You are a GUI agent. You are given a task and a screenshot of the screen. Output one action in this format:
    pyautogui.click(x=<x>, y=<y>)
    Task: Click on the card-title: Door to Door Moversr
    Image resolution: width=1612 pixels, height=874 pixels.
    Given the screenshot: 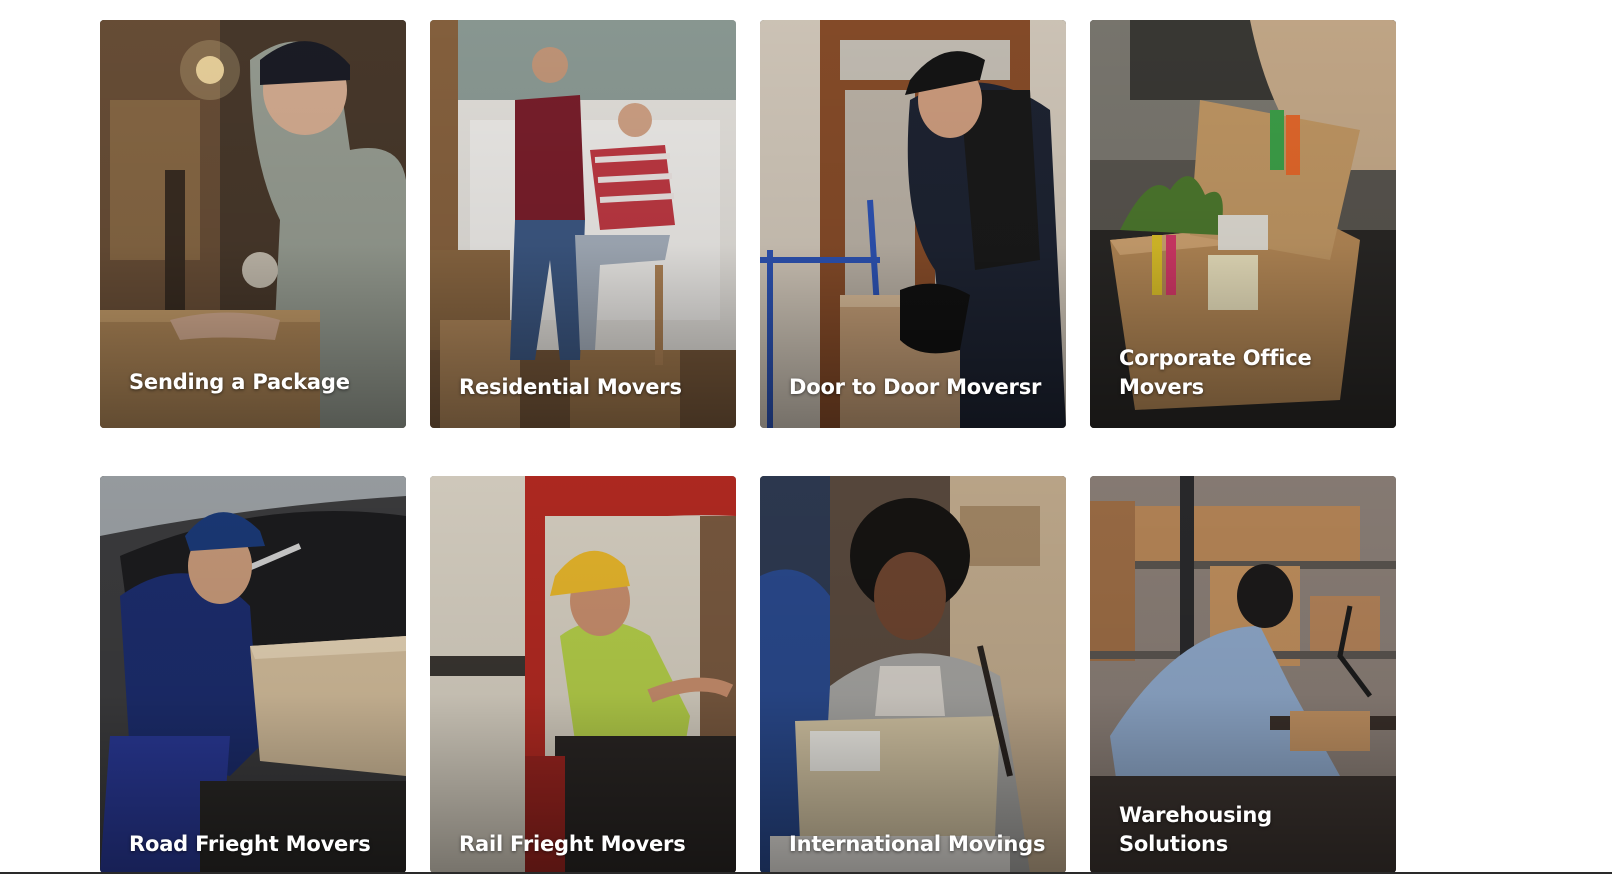 What is the action you would take?
    pyautogui.click(x=915, y=387)
    